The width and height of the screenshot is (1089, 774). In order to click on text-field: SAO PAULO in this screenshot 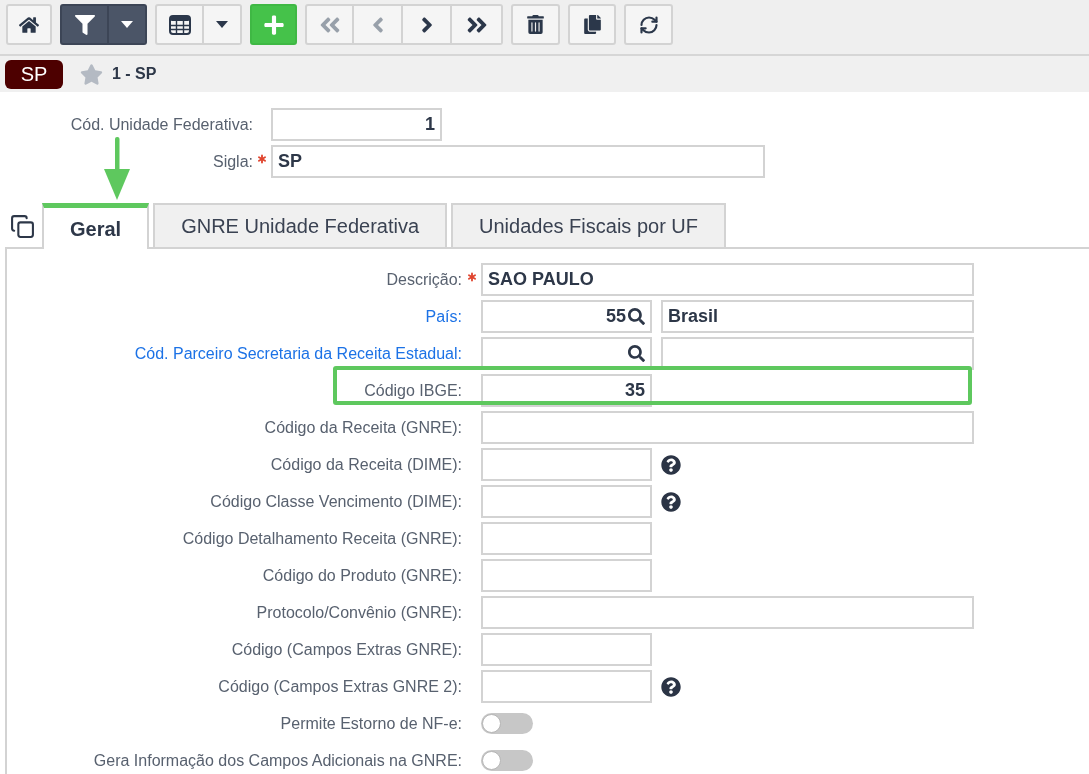, I will do `click(727, 279)`.